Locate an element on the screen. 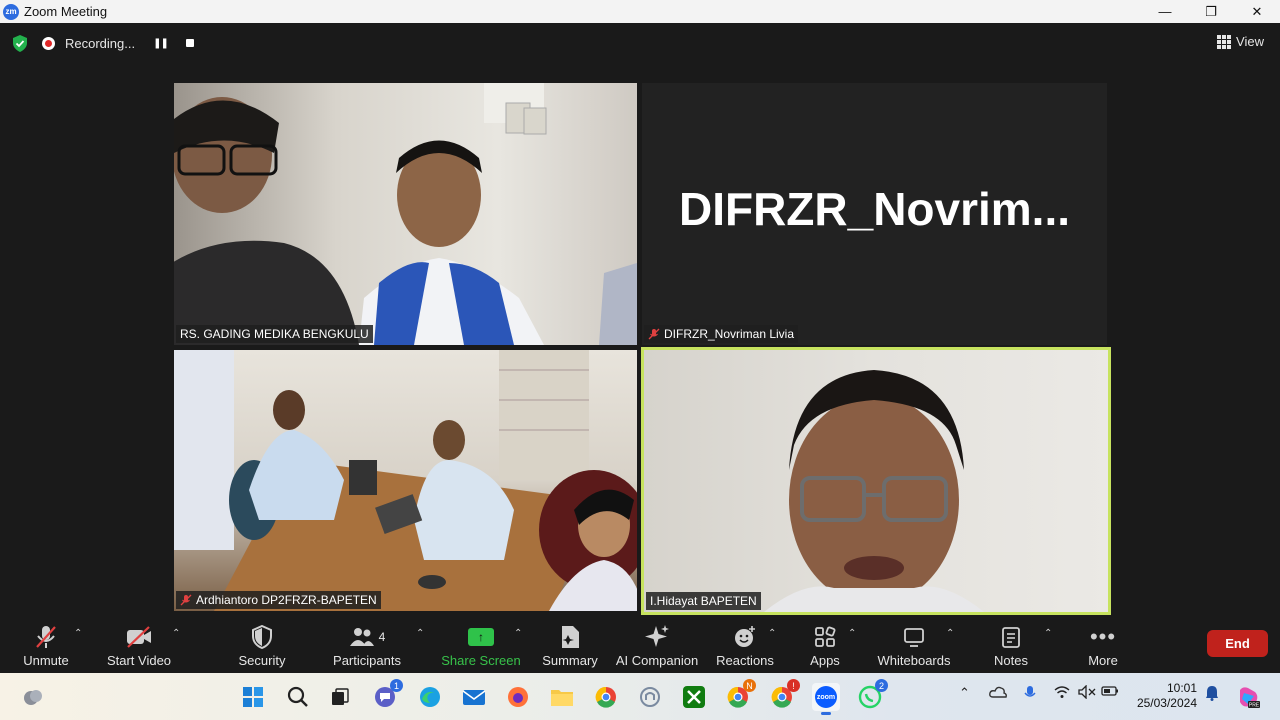 The height and width of the screenshot is (720, 1280). more-button: ••• More is located at coordinates (1103, 646).